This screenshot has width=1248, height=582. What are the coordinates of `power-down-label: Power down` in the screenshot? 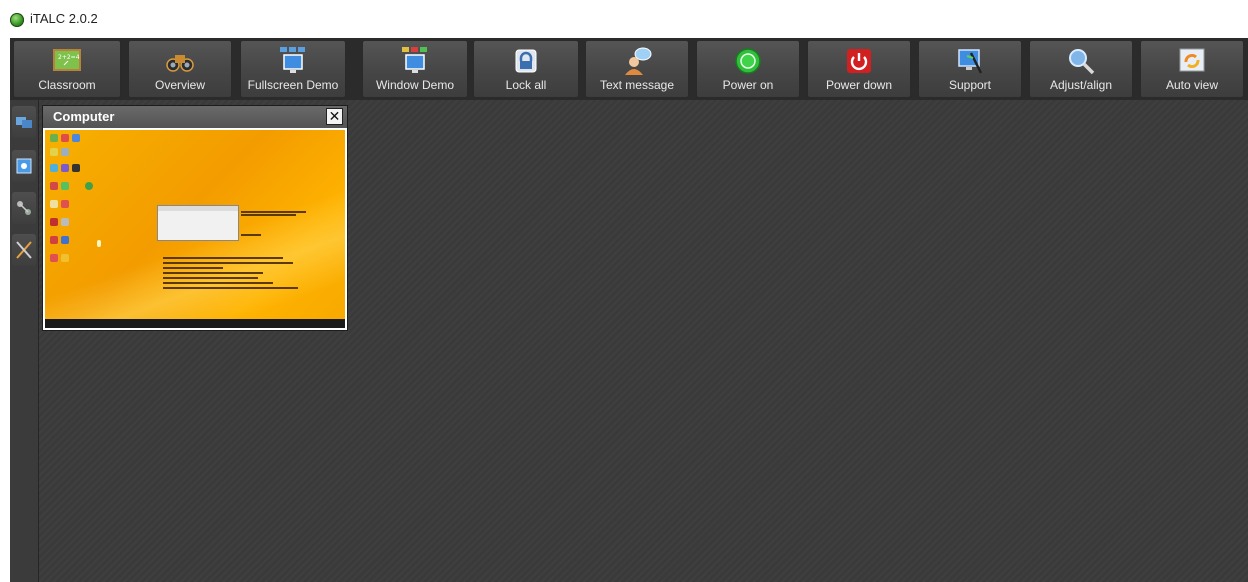 It's located at (859, 85).